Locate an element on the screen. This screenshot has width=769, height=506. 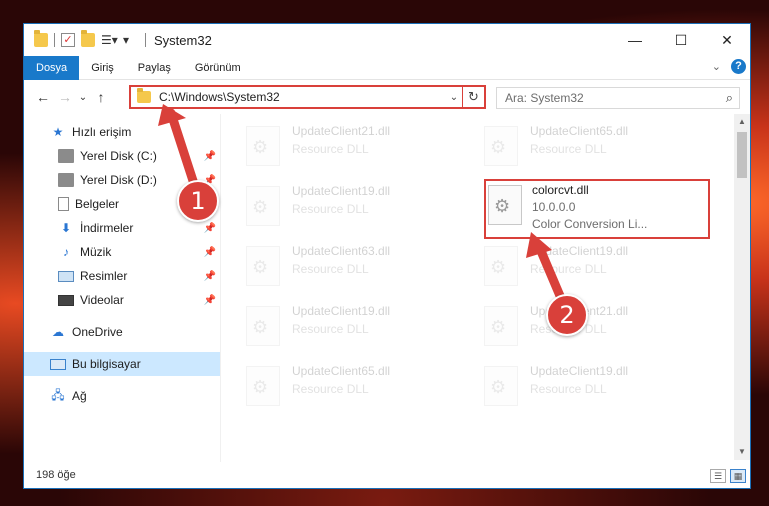
ribbon-tabs: Dosya Giriş Paylaş Görünüm ⌄ ? is located at coordinates (387, 67).